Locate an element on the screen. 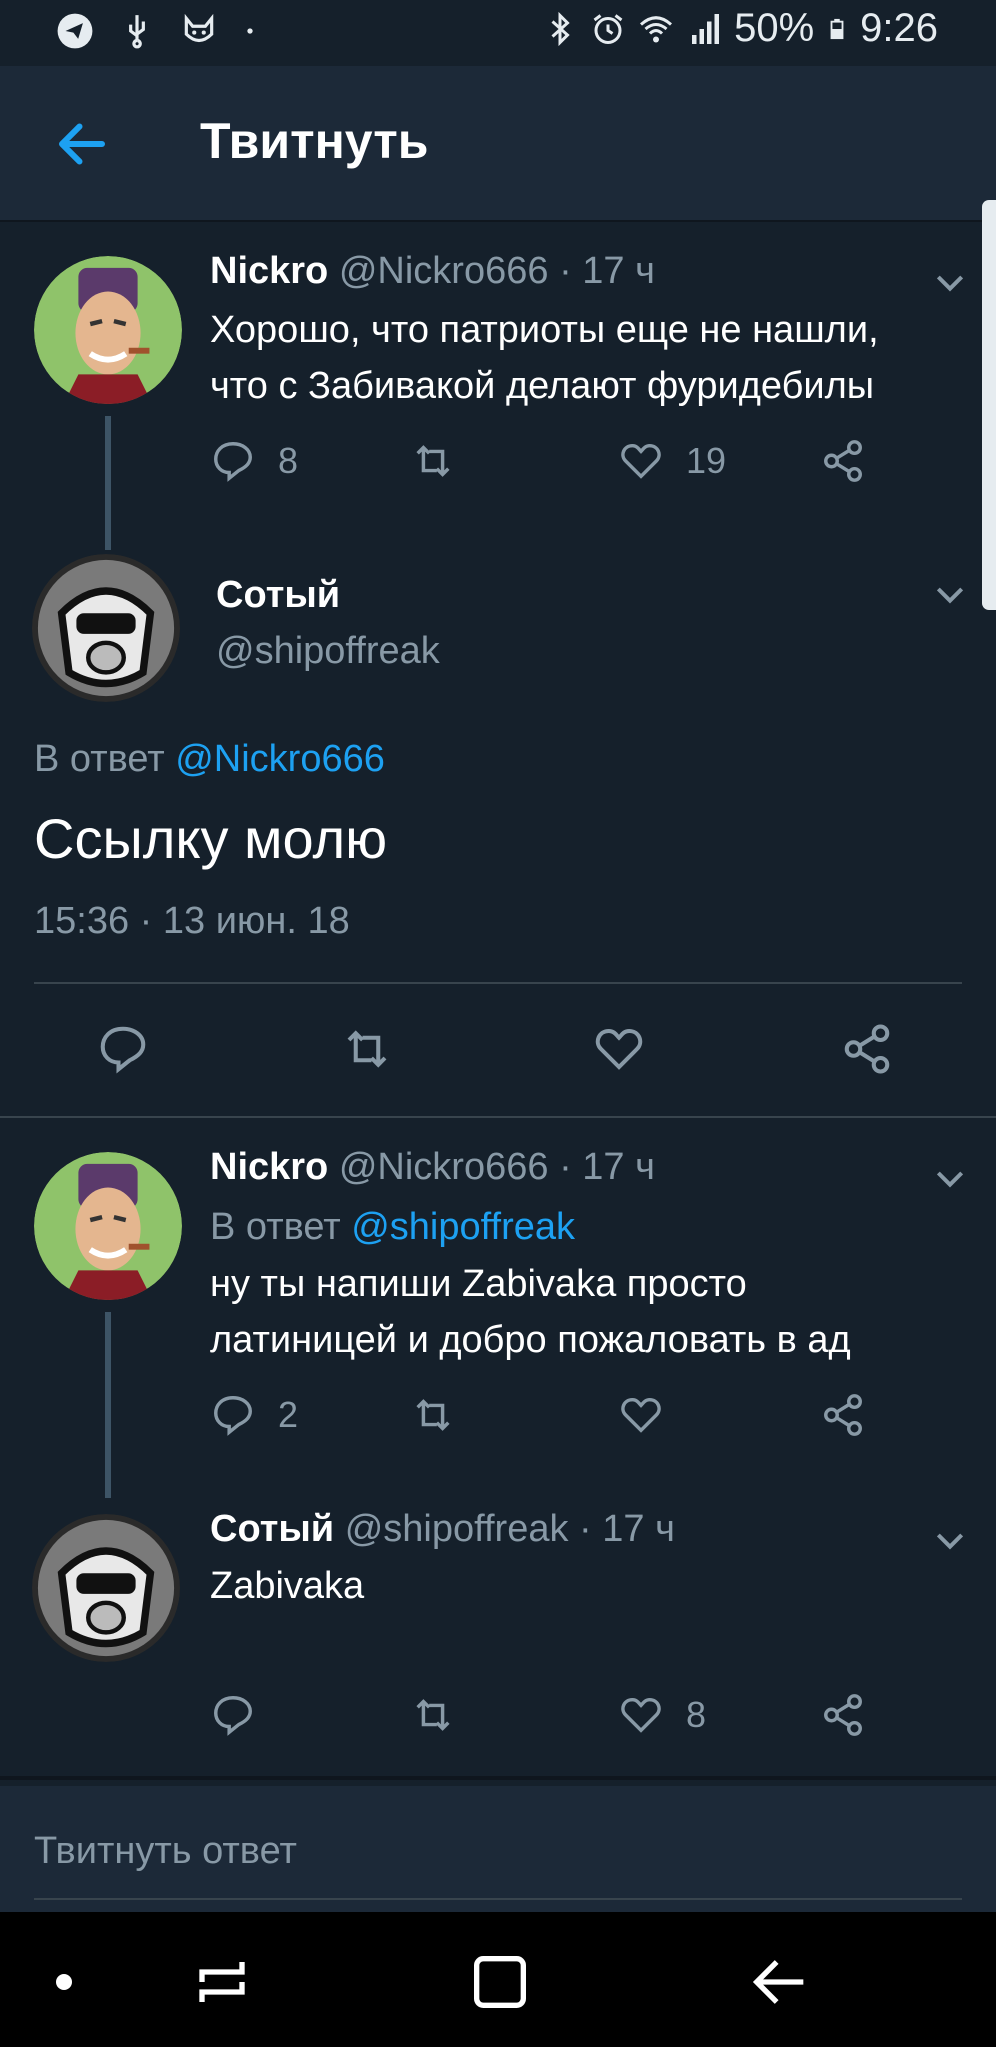 The height and width of the screenshot is (2047, 996). reply-to-link: @shipoffreak is located at coordinates (463, 1227).